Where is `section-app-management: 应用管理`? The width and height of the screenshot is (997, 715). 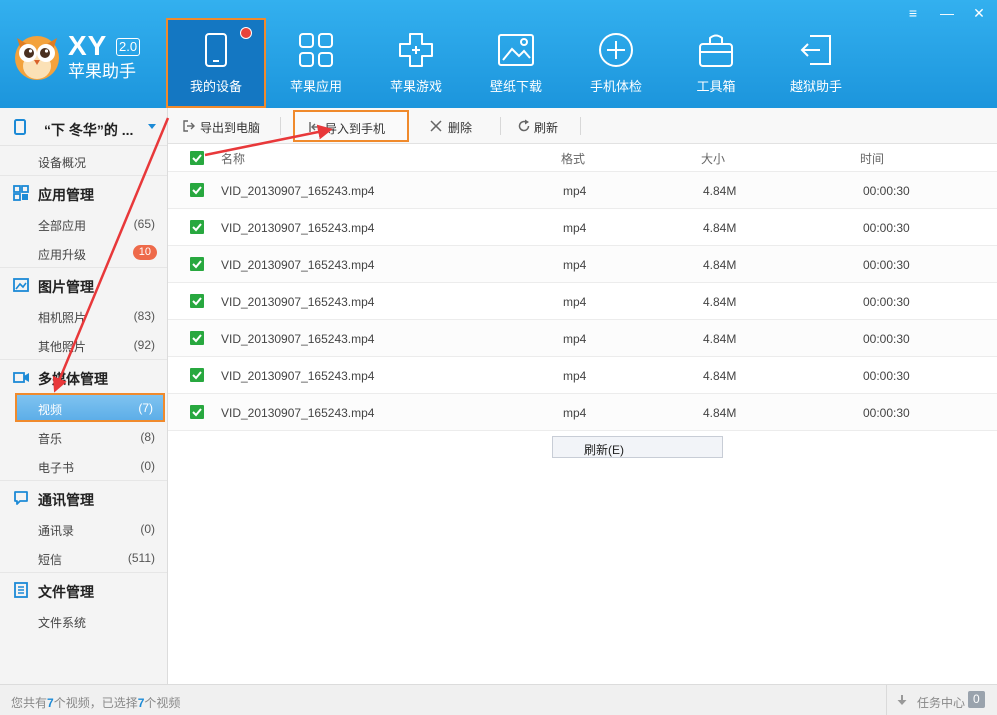 section-app-management: 应用管理 is located at coordinates (83, 192).